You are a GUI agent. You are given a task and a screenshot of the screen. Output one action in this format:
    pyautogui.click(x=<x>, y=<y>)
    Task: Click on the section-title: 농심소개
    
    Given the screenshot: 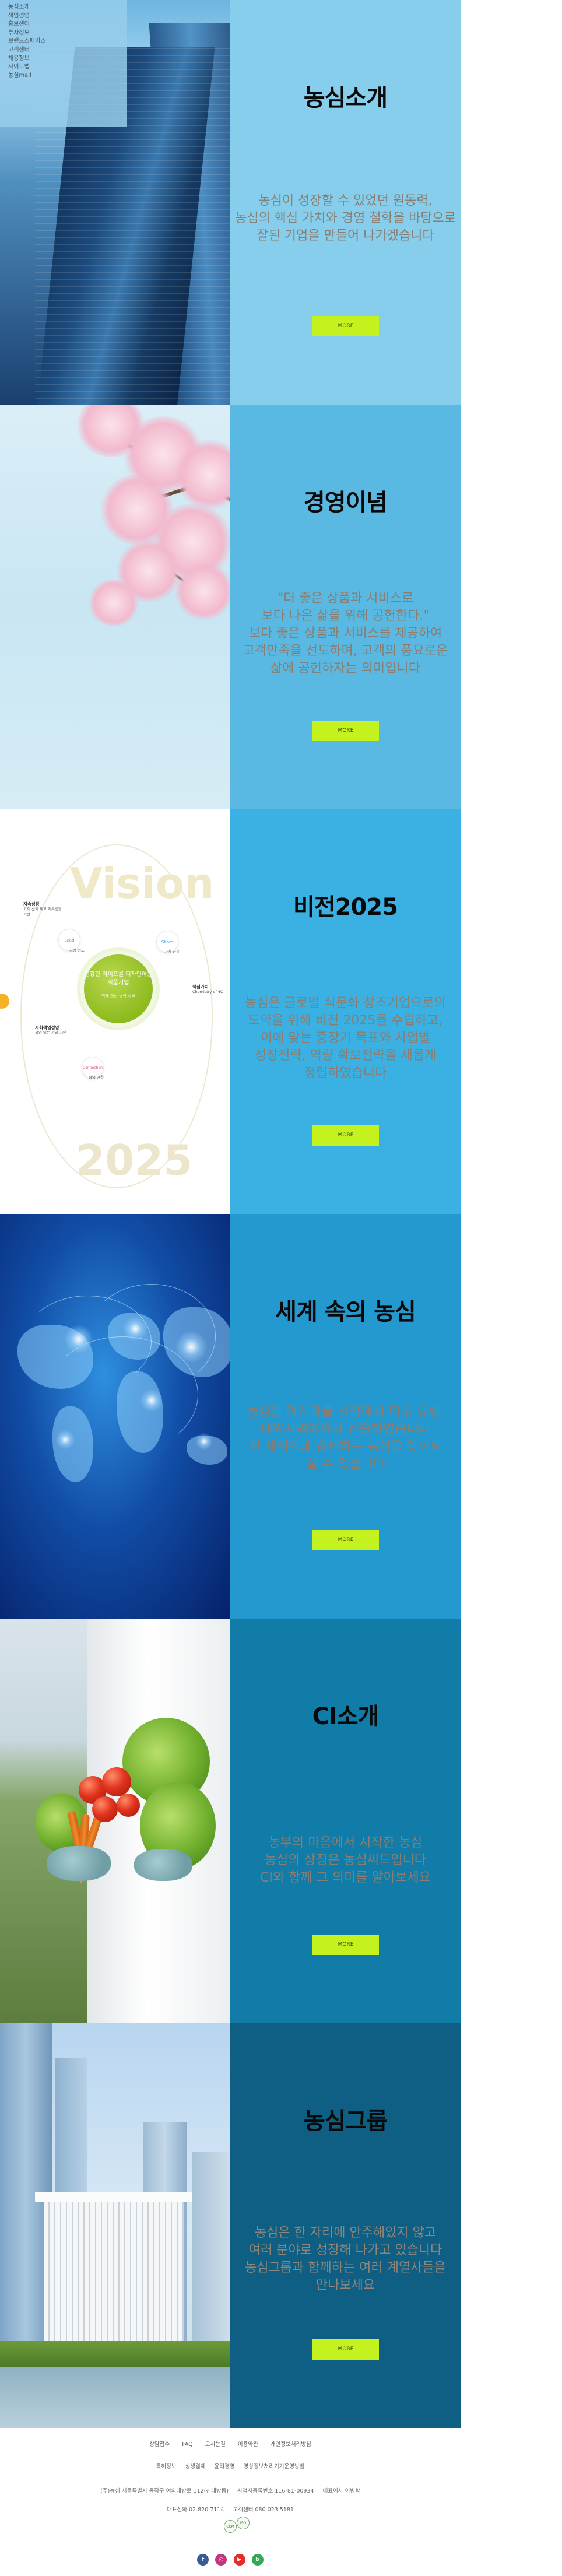 What is the action you would take?
    pyautogui.click(x=345, y=98)
    